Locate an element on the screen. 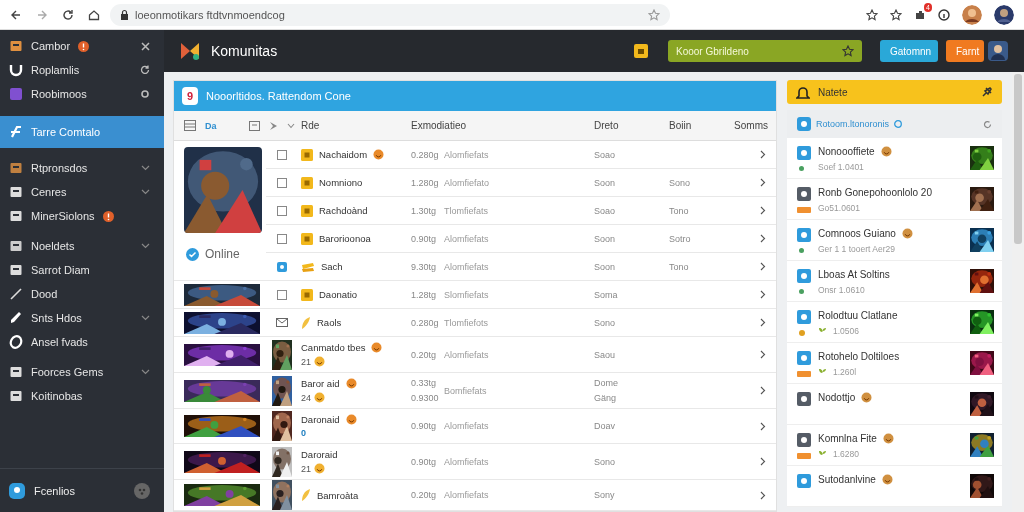 The image size is (1024, 512). weight-text: 1.30tg is located at coordinates (424, 210).